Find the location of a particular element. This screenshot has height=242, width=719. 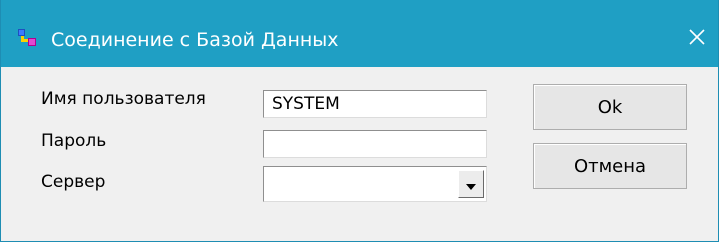

server-dropdown-button is located at coordinates (471, 184).